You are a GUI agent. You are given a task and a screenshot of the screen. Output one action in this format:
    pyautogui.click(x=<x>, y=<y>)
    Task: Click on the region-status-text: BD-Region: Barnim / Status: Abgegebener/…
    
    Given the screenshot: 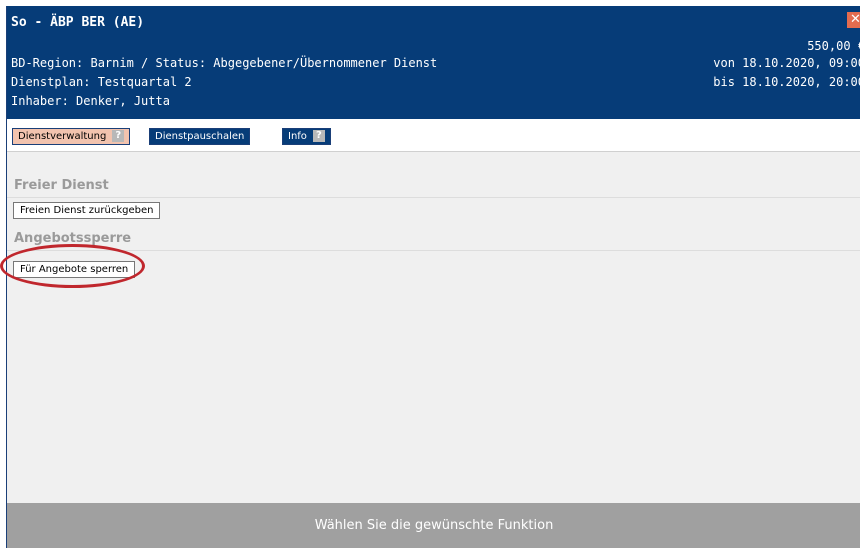 What is the action you would take?
    pyautogui.click(x=224, y=63)
    